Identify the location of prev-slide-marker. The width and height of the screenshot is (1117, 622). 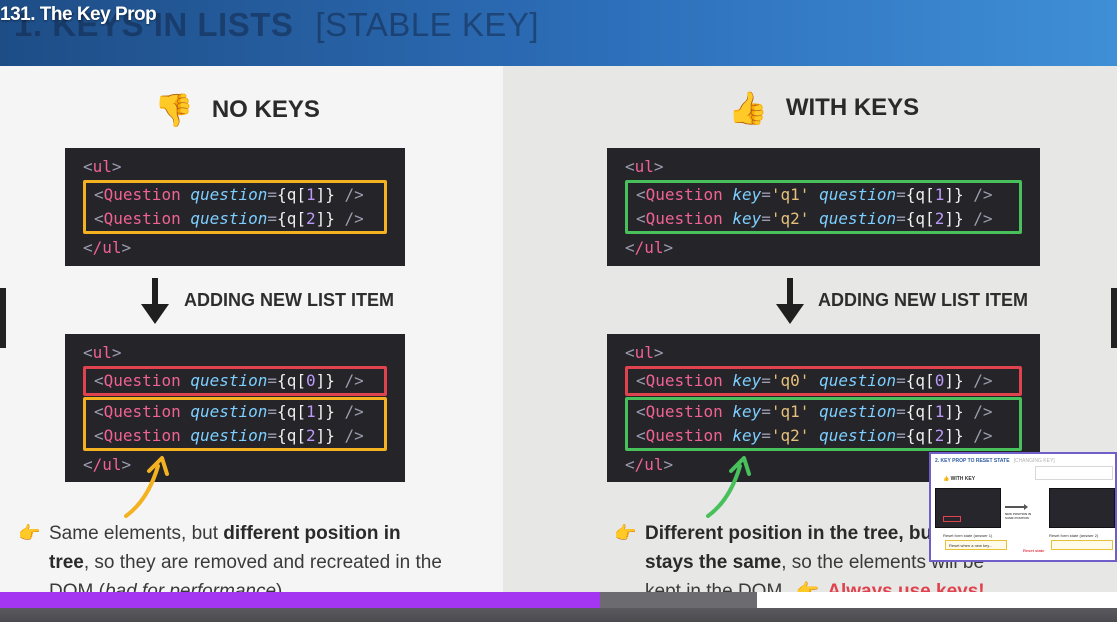
(3, 318).